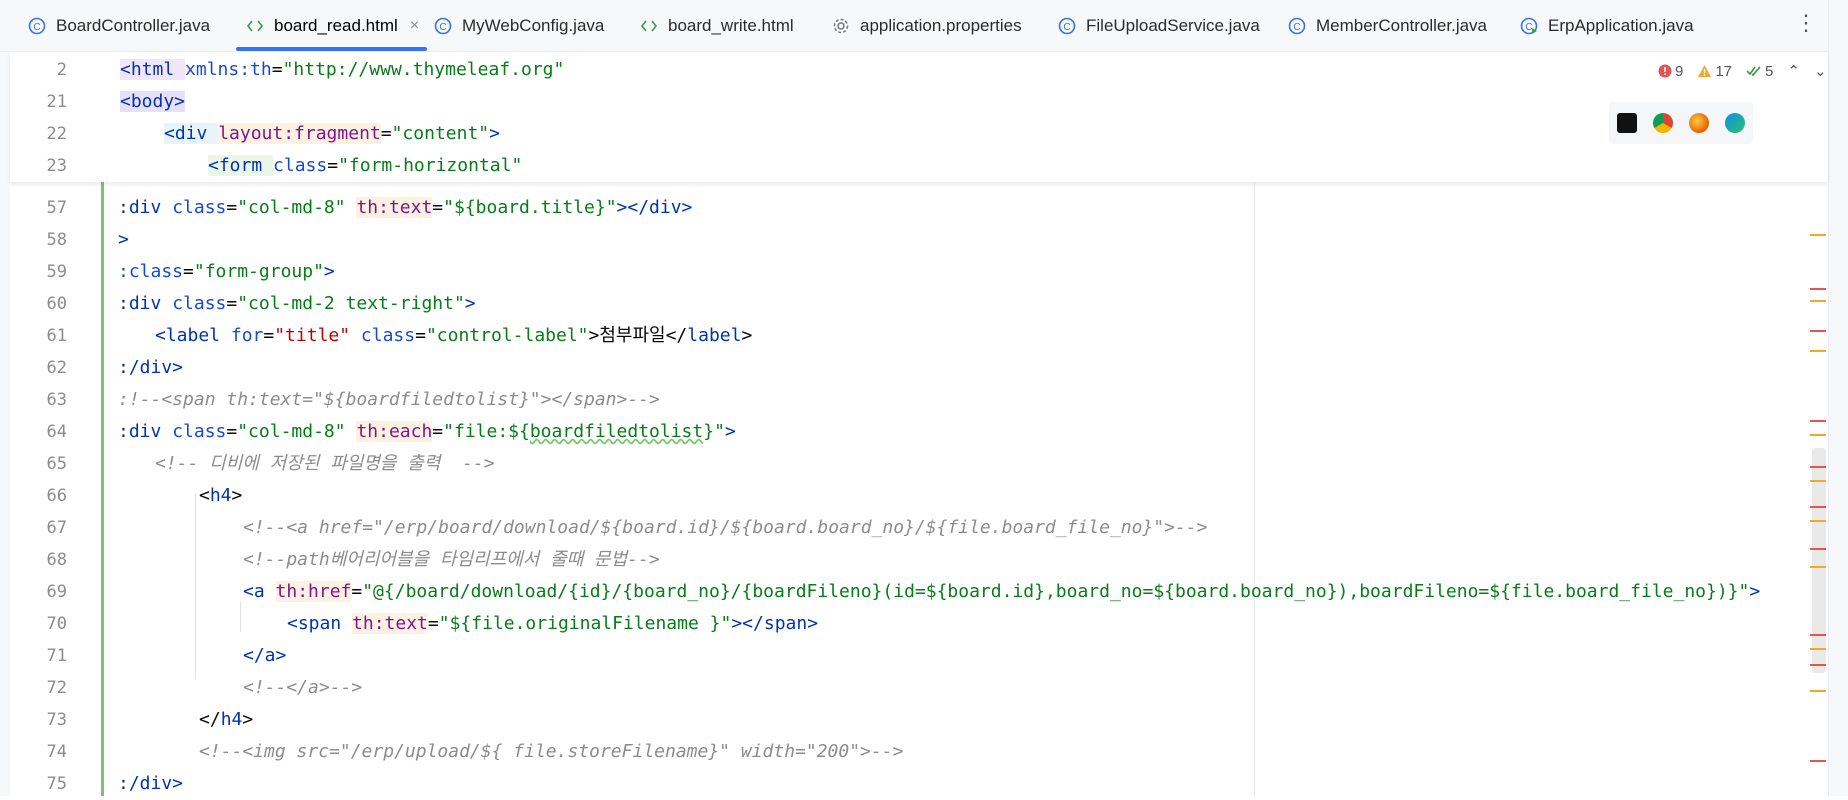 This screenshot has height=800, width=1848. What do you see at coordinates (1158, 26) in the screenshot?
I see `tab-fileuploadservice: C FileUploadService.java` at bounding box center [1158, 26].